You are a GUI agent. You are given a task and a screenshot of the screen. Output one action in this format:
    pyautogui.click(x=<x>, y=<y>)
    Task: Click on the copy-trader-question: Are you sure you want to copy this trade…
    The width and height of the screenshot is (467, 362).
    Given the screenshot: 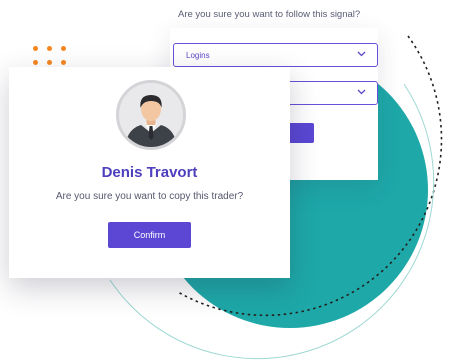 What is the action you would take?
    pyautogui.click(x=149, y=196)
    